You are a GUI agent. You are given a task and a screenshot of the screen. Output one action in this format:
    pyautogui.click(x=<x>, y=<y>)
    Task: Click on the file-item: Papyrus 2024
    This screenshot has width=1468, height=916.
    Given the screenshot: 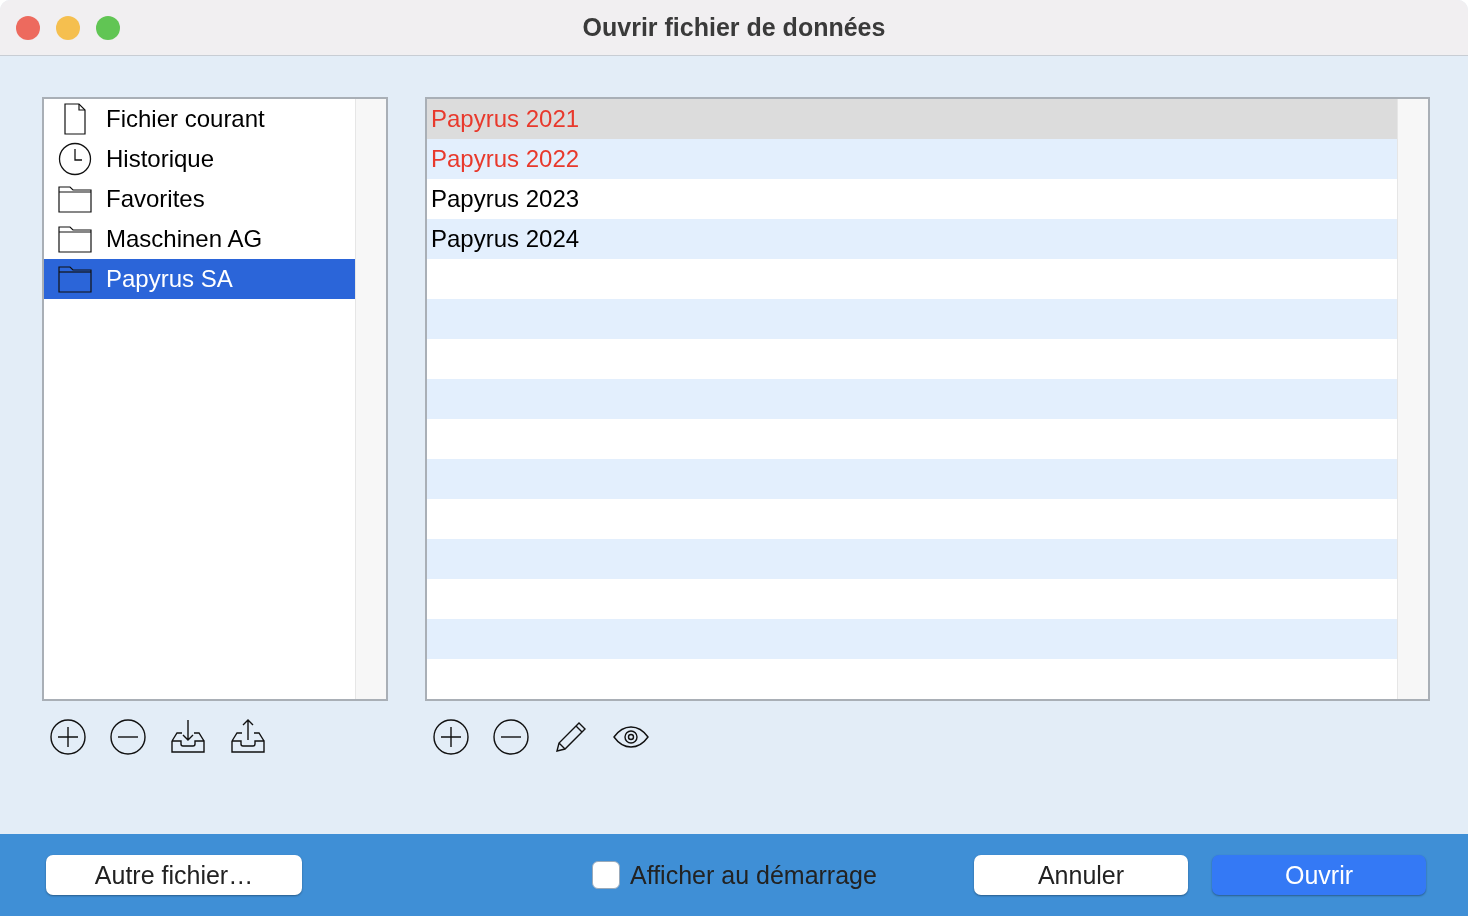 What is the action you would take?
    pyautogui.click(x=912, y=239)
    